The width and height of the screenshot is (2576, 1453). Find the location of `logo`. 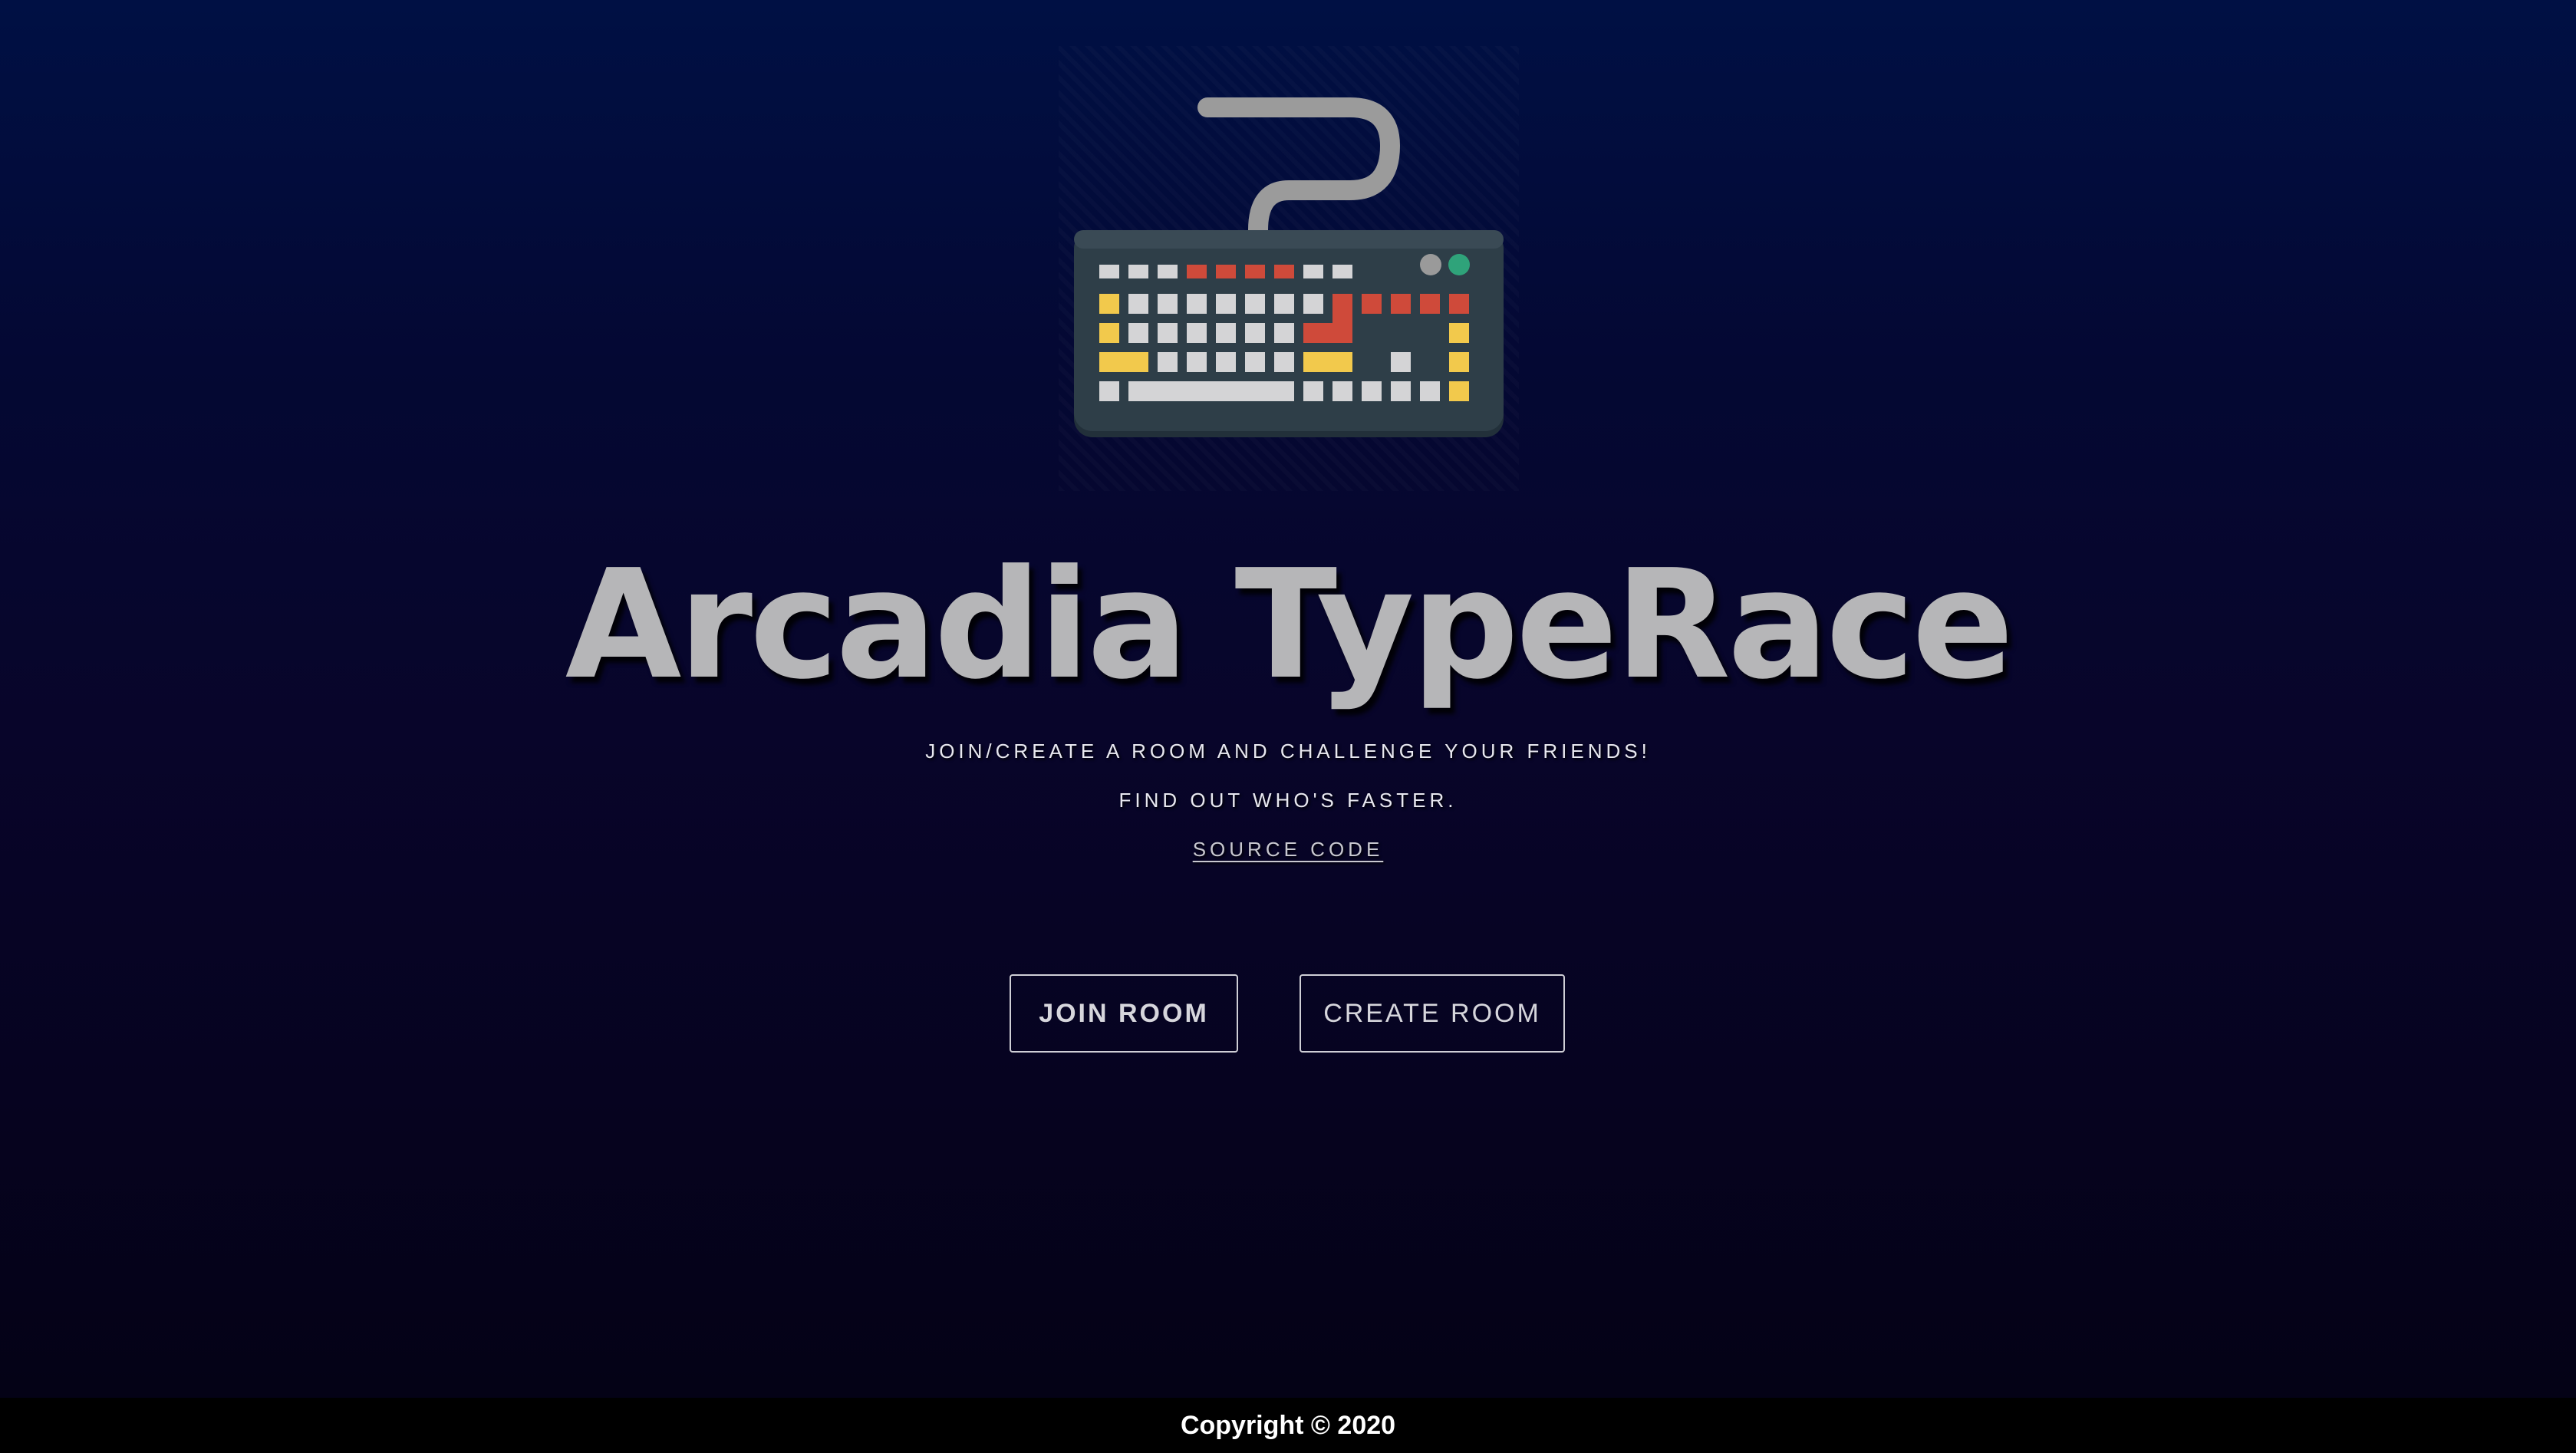

logo is located at coordinates (1289, 268).